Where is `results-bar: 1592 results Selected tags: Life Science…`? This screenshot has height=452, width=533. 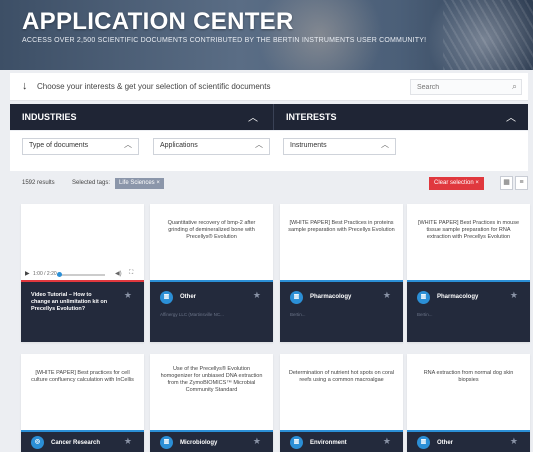 results-bar: 1592 results Selected tags: Life Science… is located at coordinates (269, 184).